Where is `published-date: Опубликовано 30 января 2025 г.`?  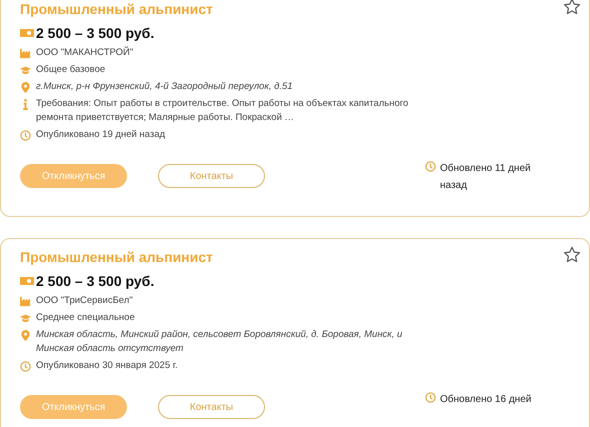 published-date: Опубликовано 30 января 2025 г. is located at coordinates (107, 366).